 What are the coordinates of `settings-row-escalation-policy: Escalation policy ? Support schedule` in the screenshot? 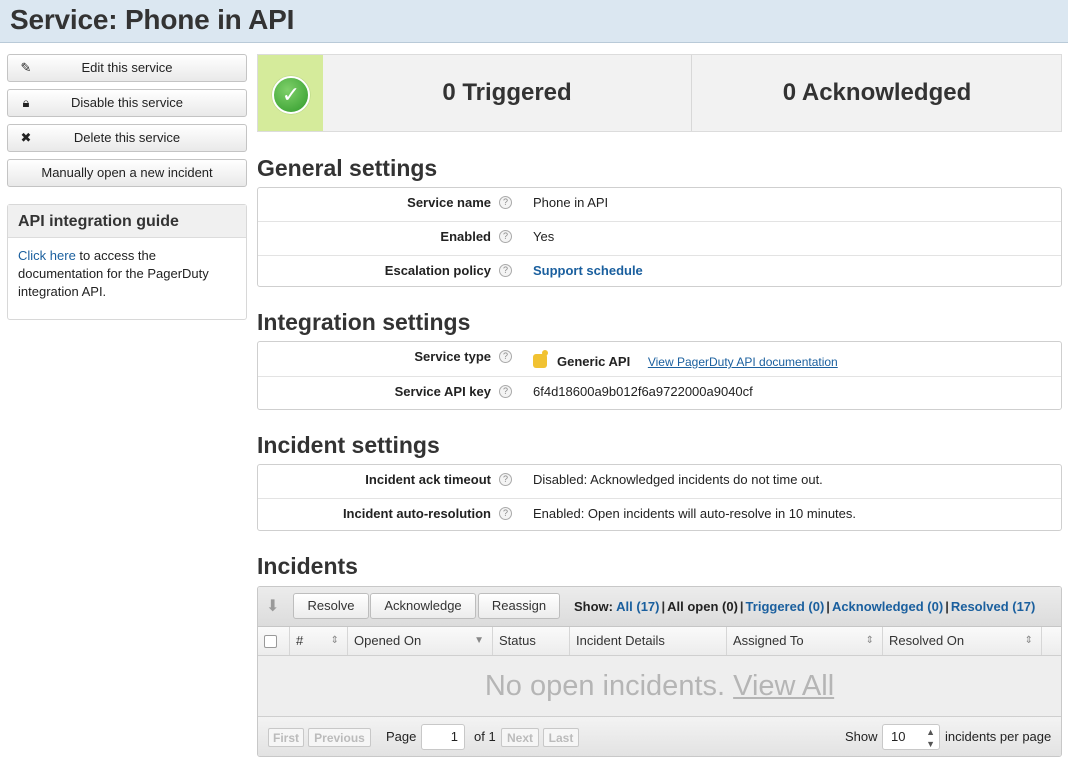 It's located at (659, 272).